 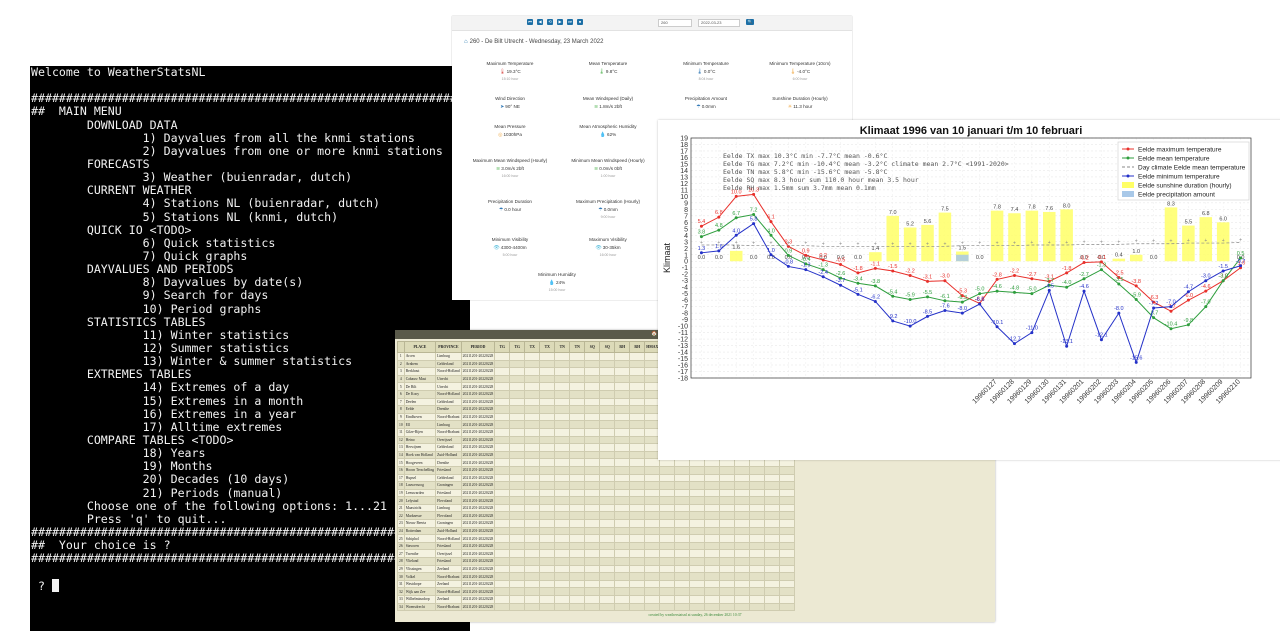 I want to click on place-cell: Arnhem, so click(x=420, y=364).